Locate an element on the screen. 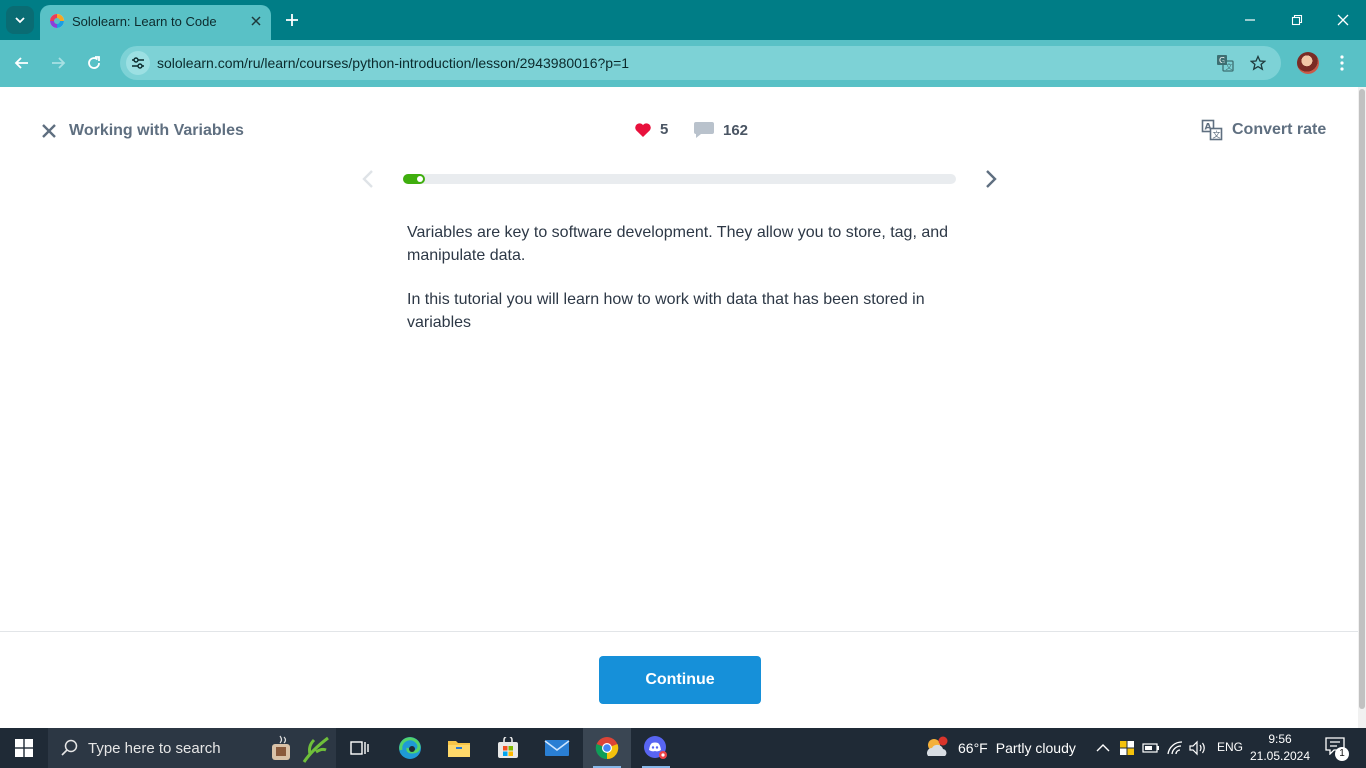 This screenshot has width=1366, height=768. taskbar-search-box: Type here to search is located at coordinates (192, 748).